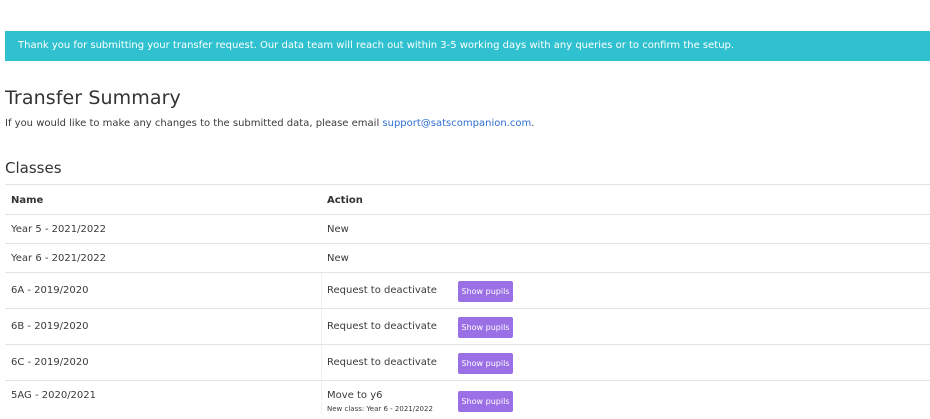  I want to click on class-name: 6B - 2019/2020, so click(50, 326).